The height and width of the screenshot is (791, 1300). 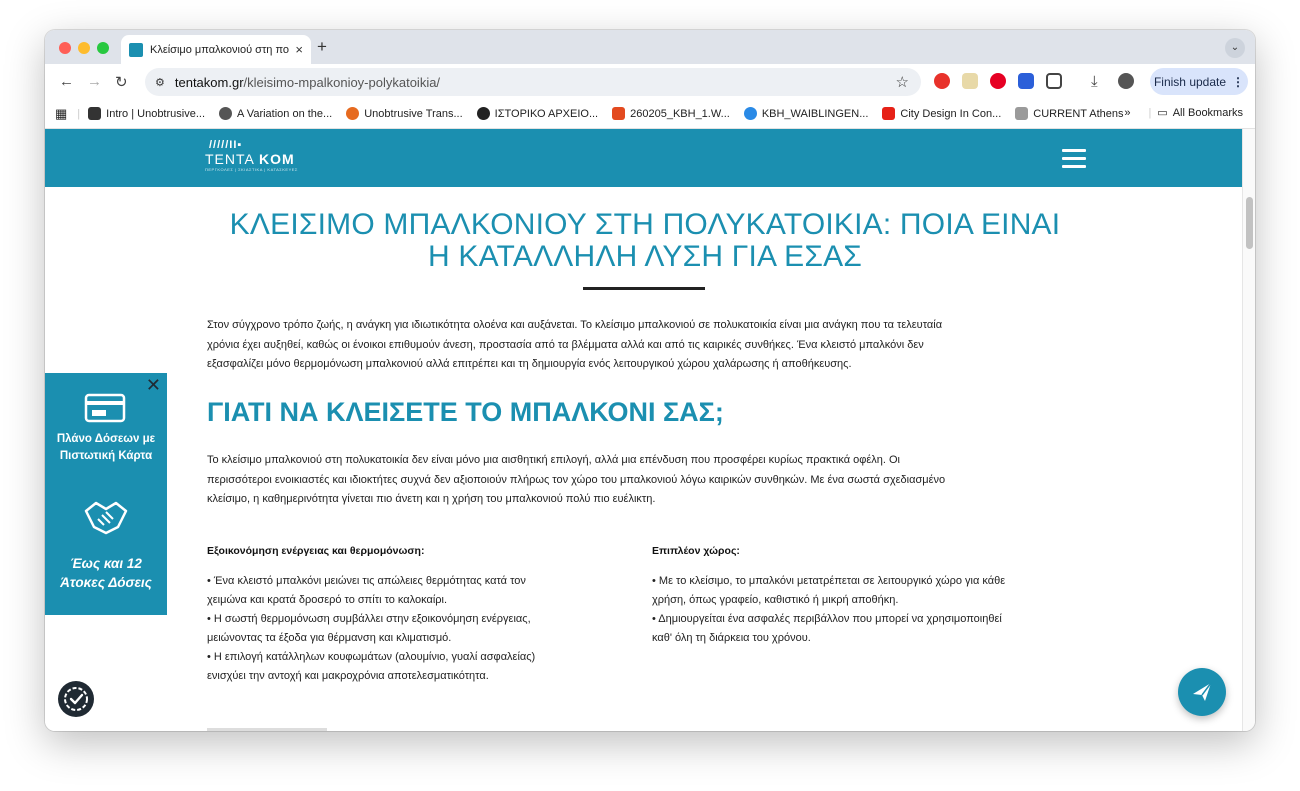 What do you see at coordinates (61, 114) in the screenshot?
I see `apps-grid-icon: ▦` at bounding box center [61, 114].